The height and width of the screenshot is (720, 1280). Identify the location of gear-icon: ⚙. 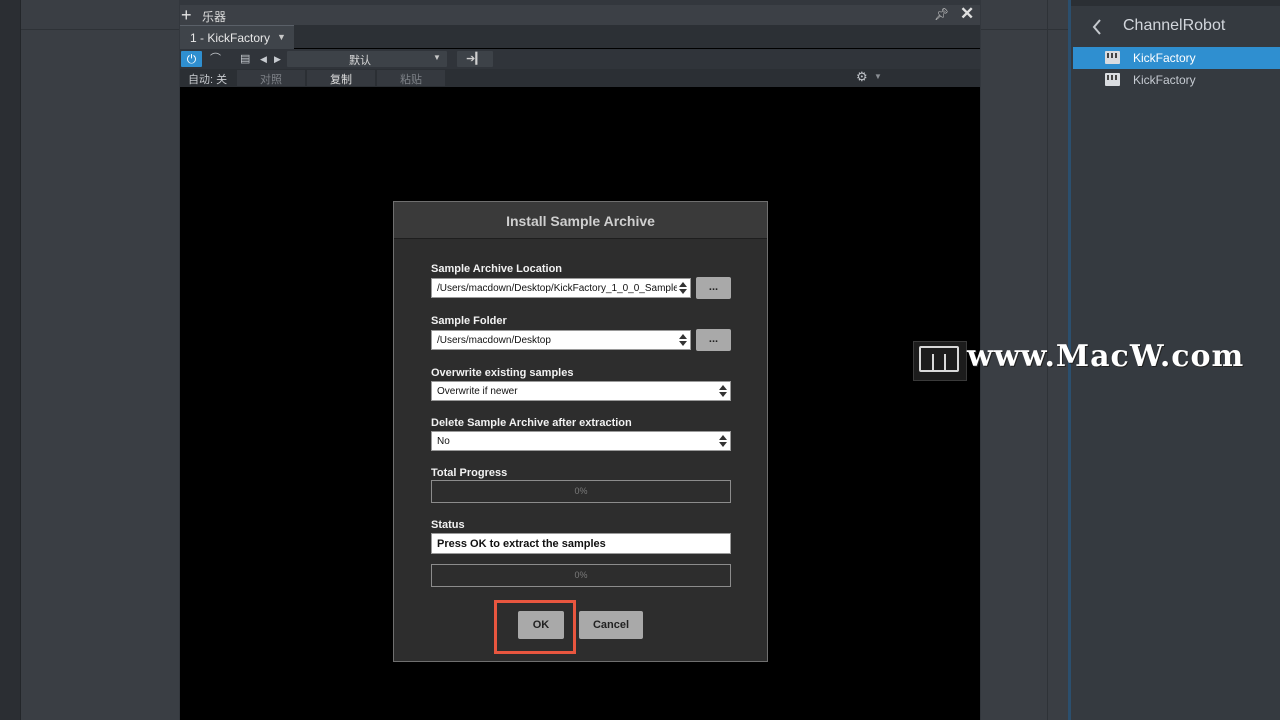
(862, 77).